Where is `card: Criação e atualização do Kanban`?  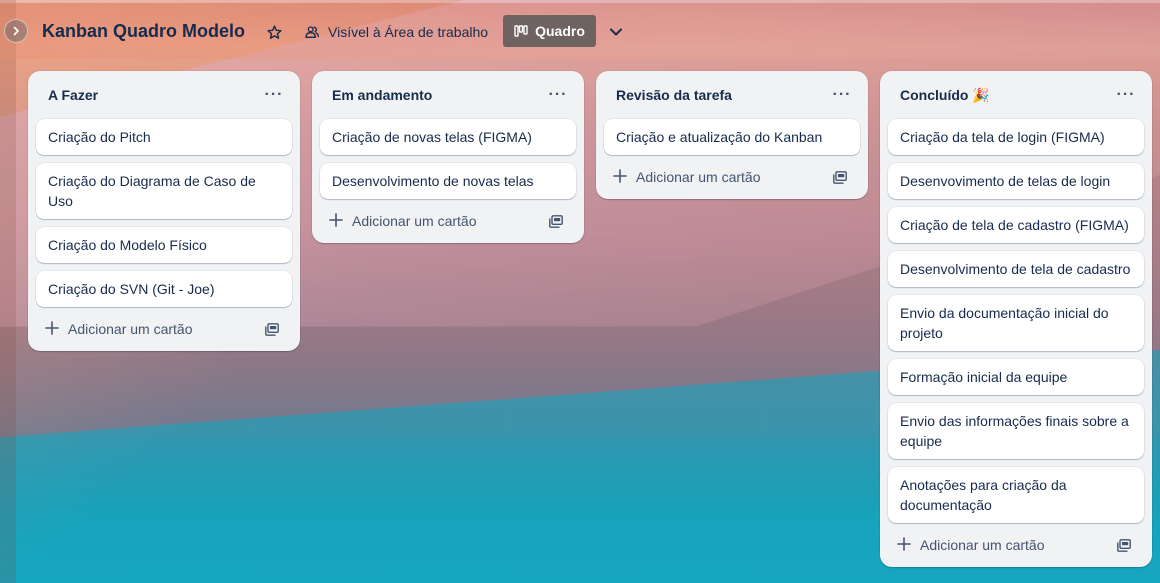 card: Criação e atualização do Kanban is located at coordinates (732, 137).